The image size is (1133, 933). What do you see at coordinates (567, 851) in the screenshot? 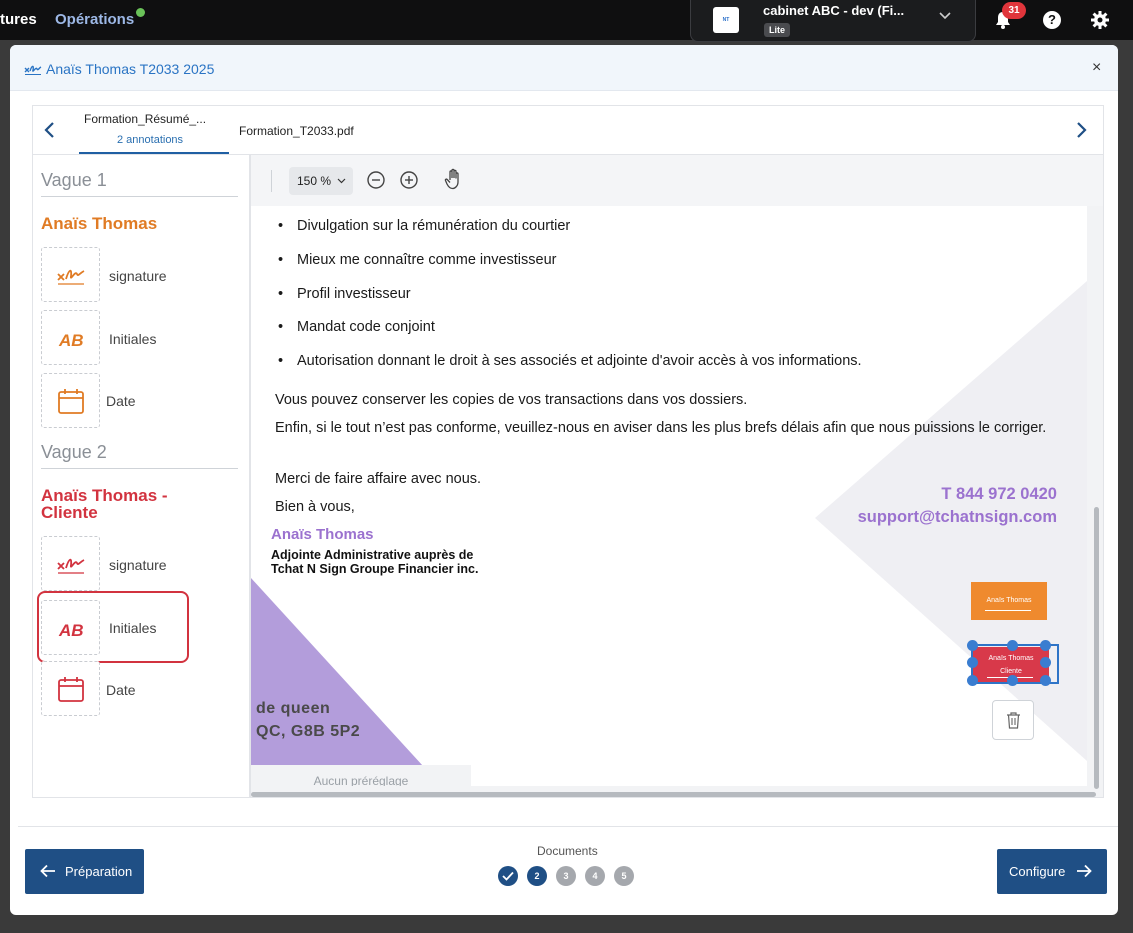
I see `documents-label: Documents` at bounding box center [567, 851].